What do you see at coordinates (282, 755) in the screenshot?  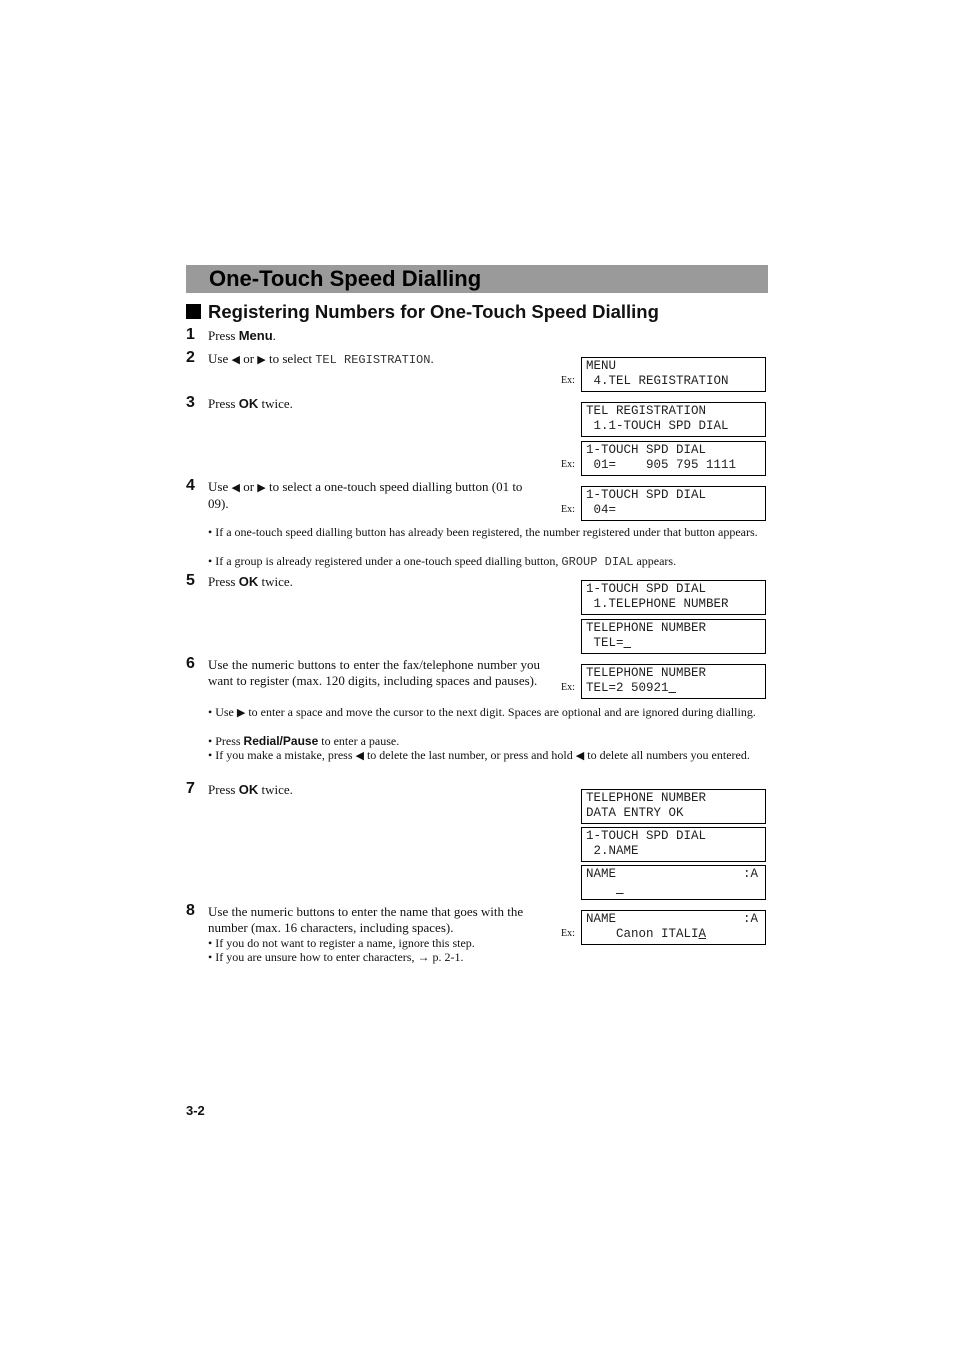 I see `text-run: • If you make a mistake, press` at bounding box center [282, 755].